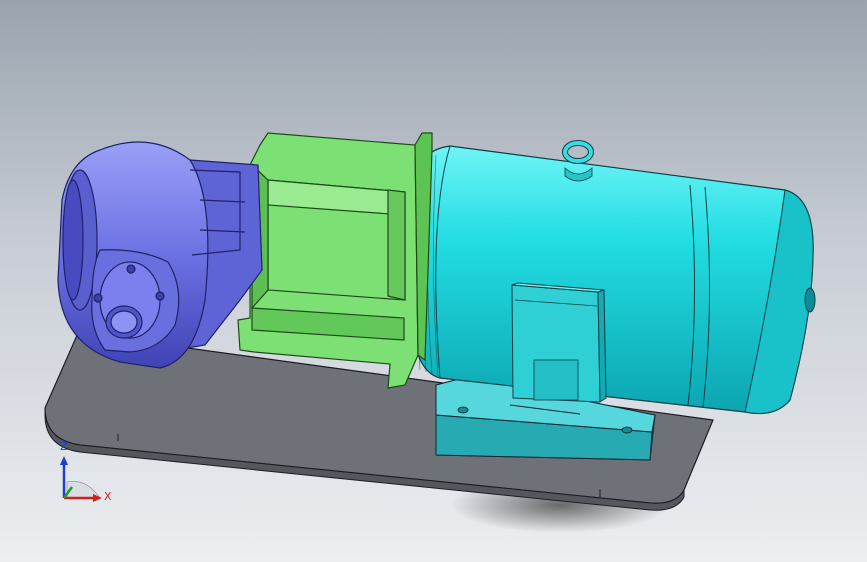 The image size is (867, 562). What do you see at coordinates (160, 255) in the screenshot?
I see `gear-pump` at bounding box center [160, 255].